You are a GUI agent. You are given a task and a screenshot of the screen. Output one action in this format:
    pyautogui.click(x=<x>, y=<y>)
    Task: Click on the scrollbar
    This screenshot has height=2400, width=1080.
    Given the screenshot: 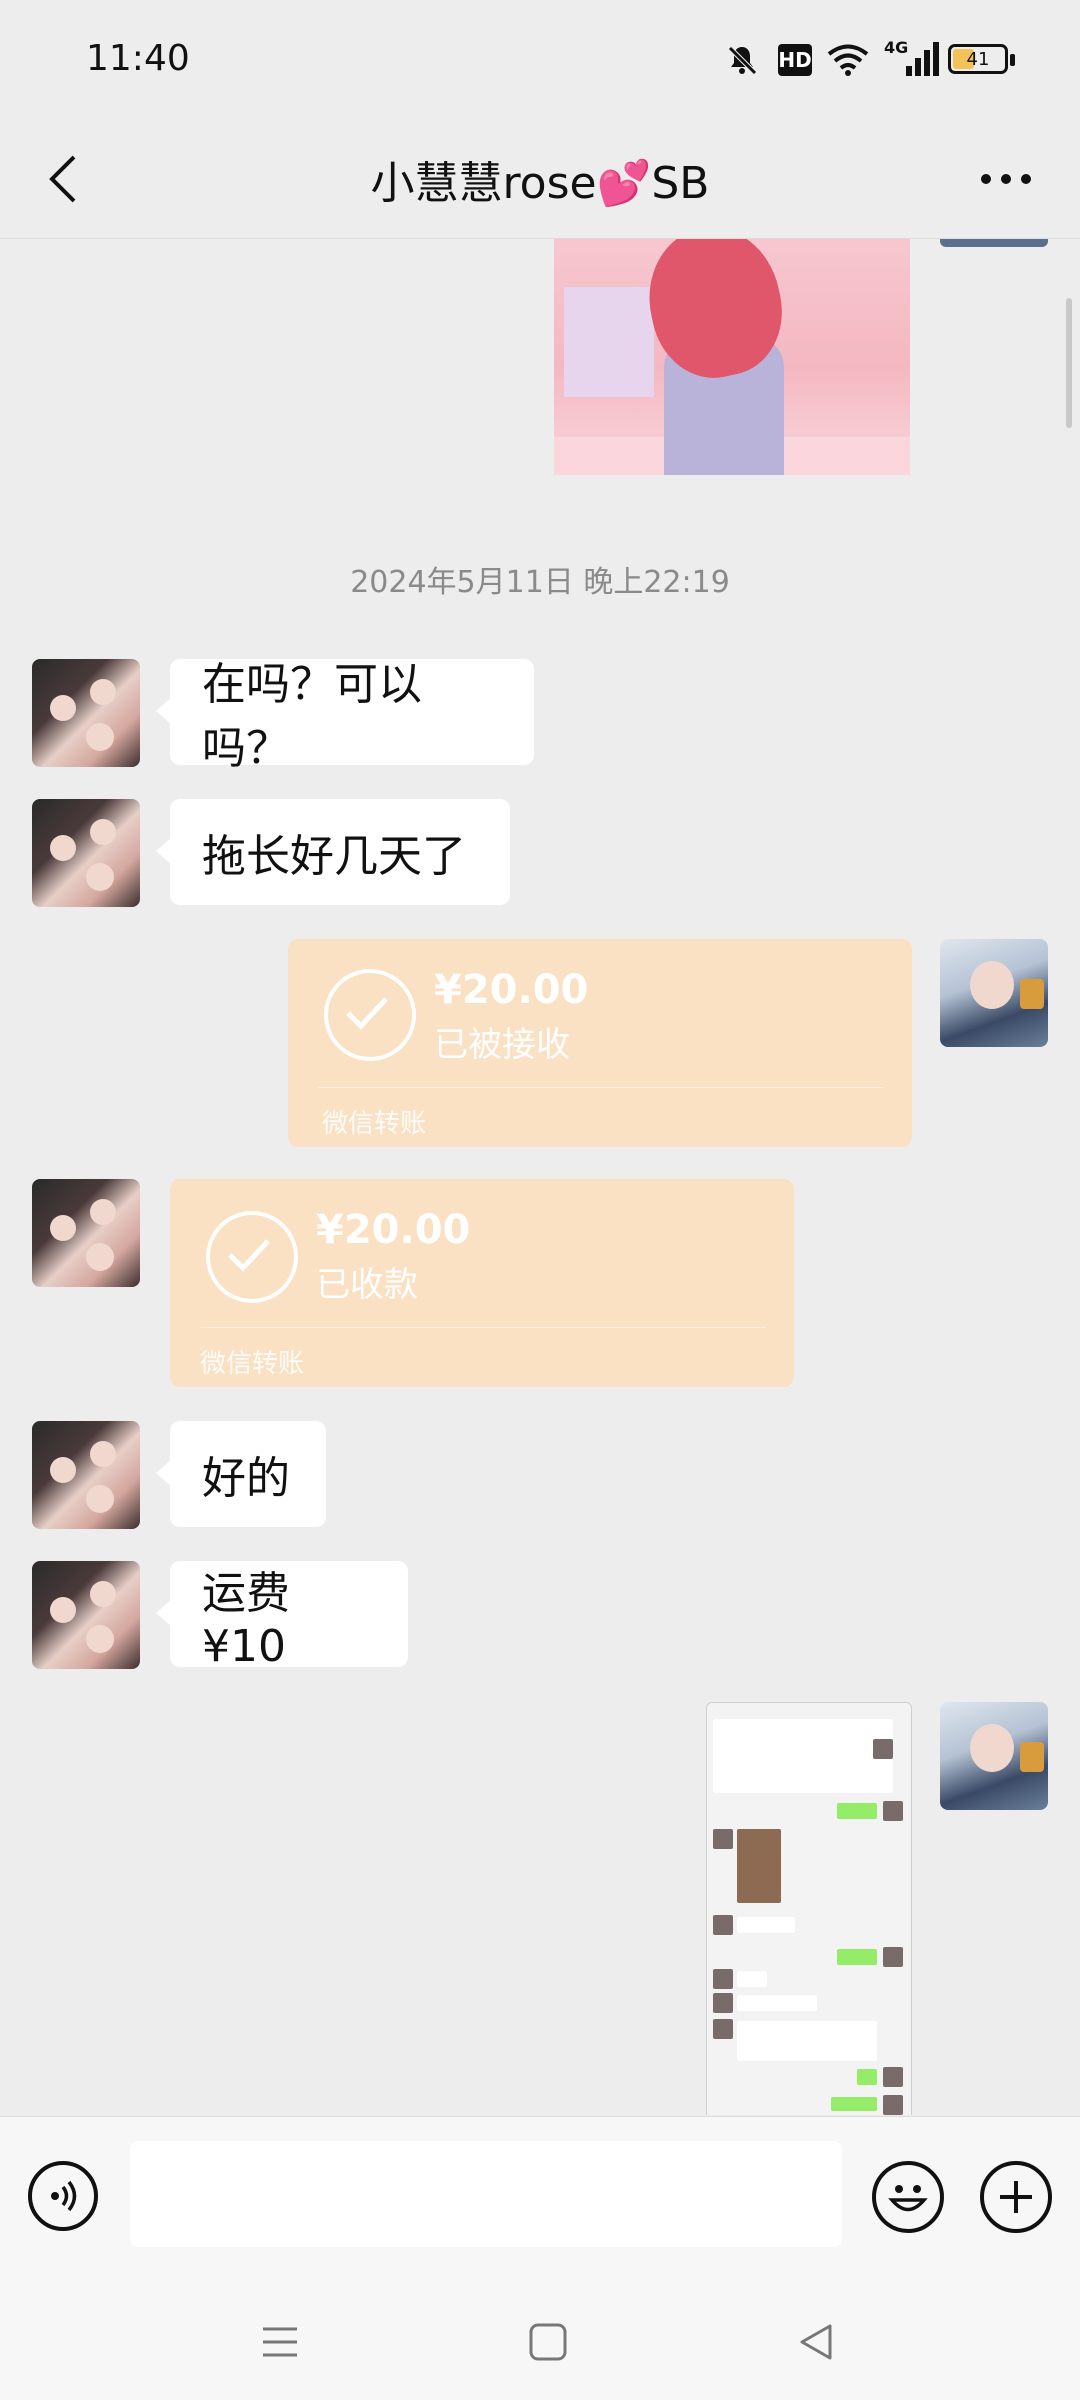 What is the action you would take?
    pyautogui.click(x=1069, y=363)
    